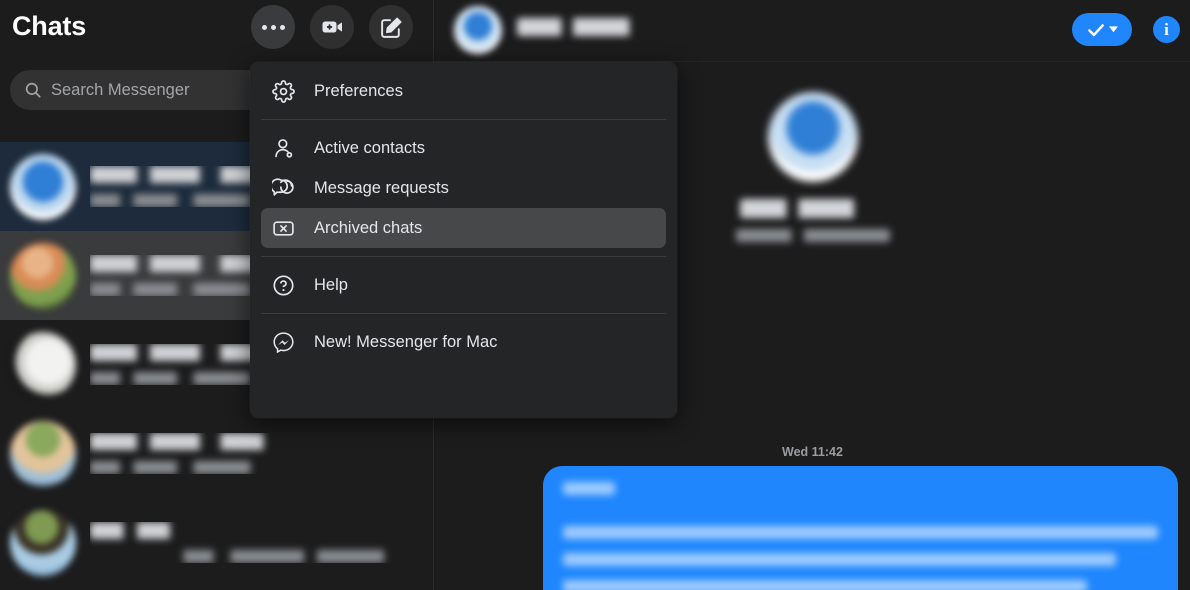  What do you see at coordinates (1096, 29) in the screenshot?
I see `check-icon` at bounding box center [1096, 29].